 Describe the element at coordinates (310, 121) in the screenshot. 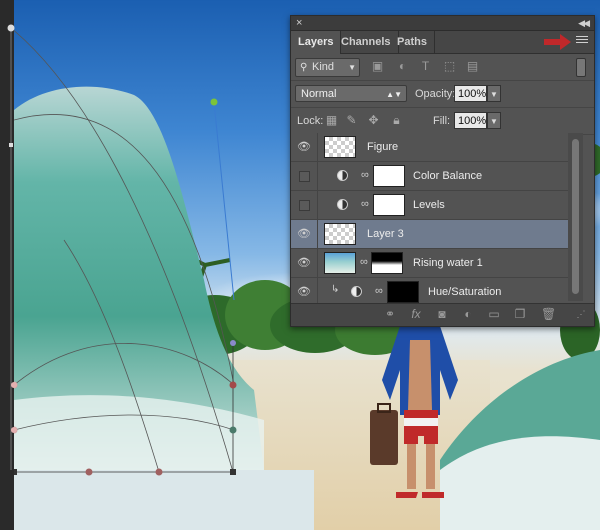

I see `lock-label: Lock:` at that location.